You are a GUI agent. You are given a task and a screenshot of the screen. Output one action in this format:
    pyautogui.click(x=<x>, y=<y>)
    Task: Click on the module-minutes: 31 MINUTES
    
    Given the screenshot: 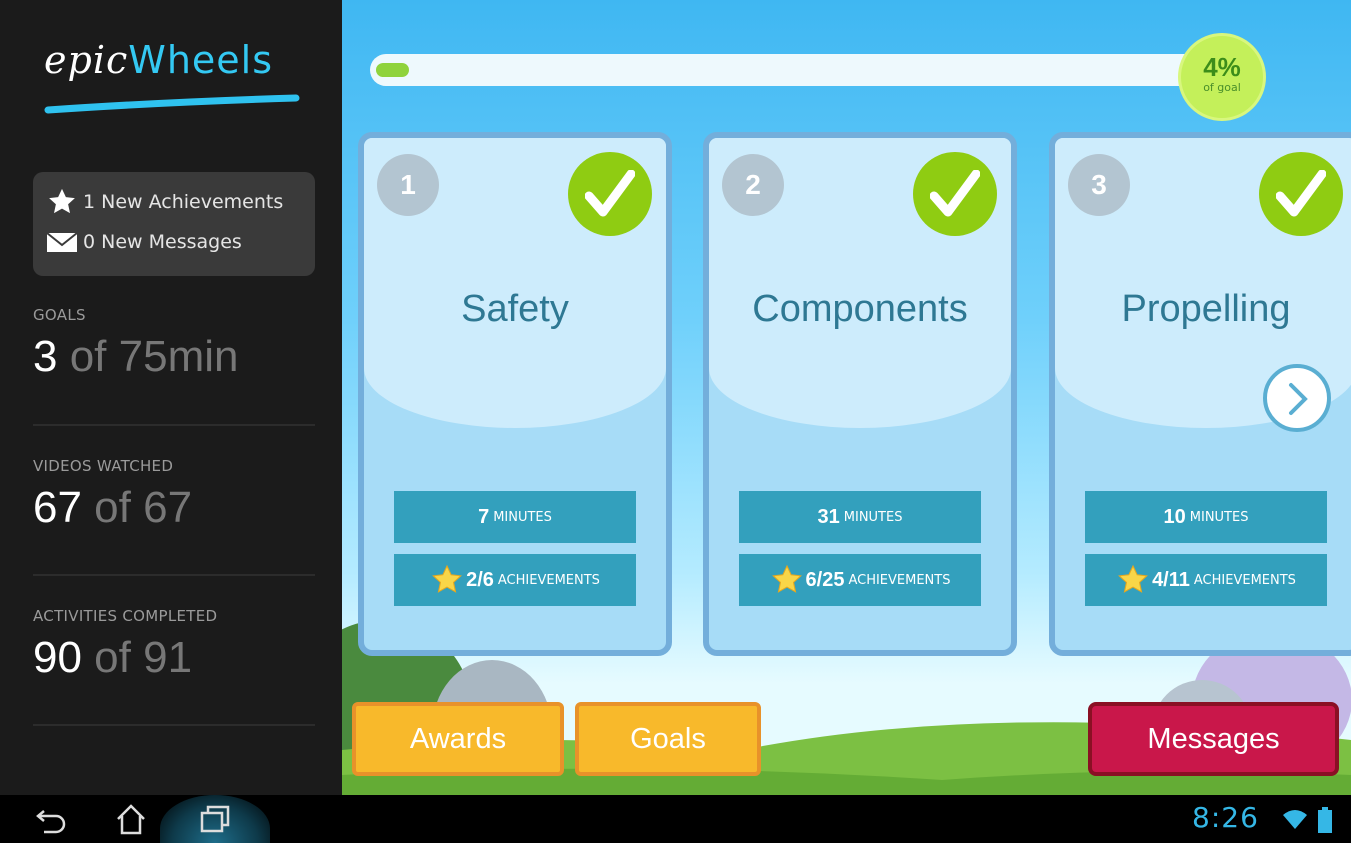 What is the action you would take?
    pyautogui.click(x=860, y=517)
    